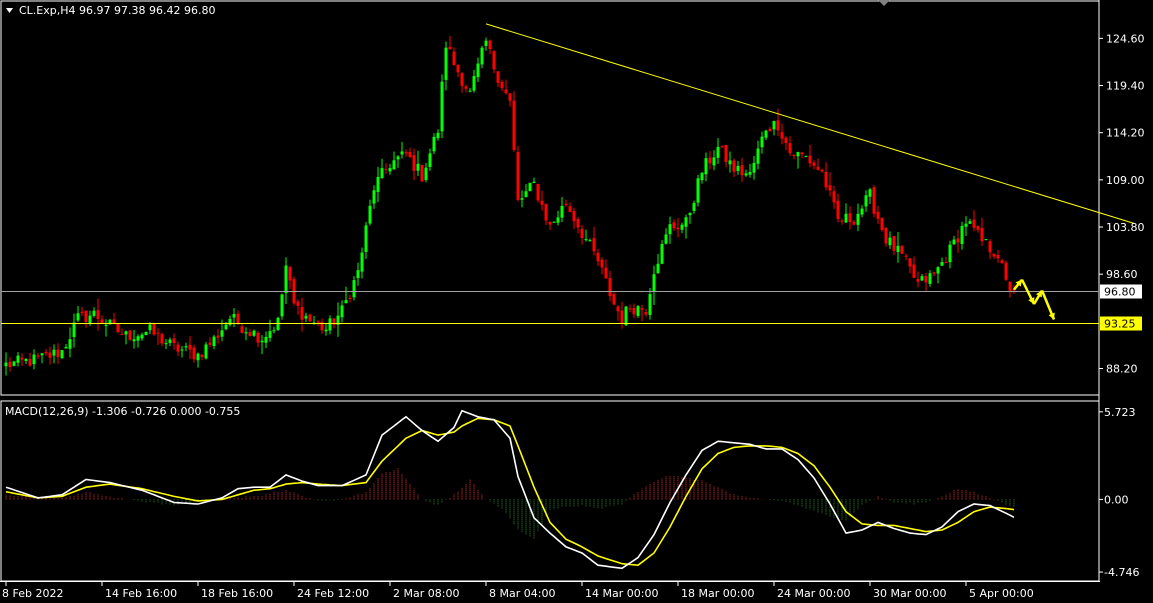 The image size is (1153, 603). Describe the element at coordinates (1125, 180) in the screenshot. I see `price-tick-label: 109.00` at that location.